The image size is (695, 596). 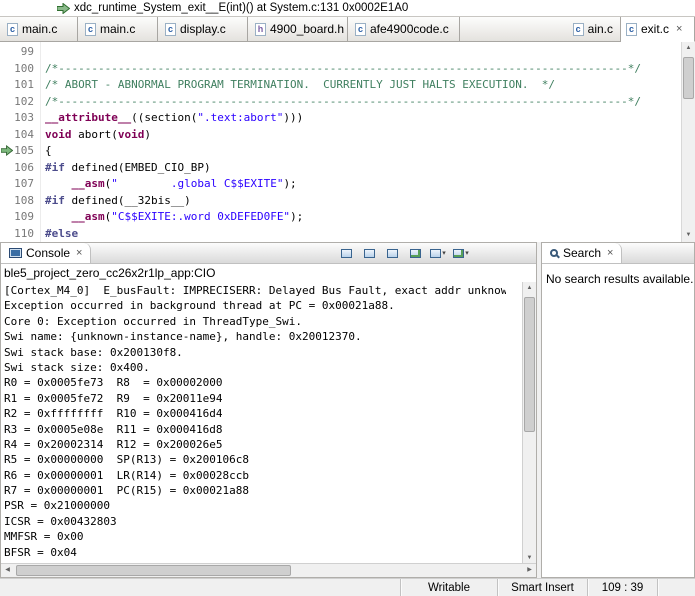 What do you see at coordinates (168, 184) in the screenshot?
I see `code-text: __asm(" .global C$$EXITE");` at bounding box center [168, 184].